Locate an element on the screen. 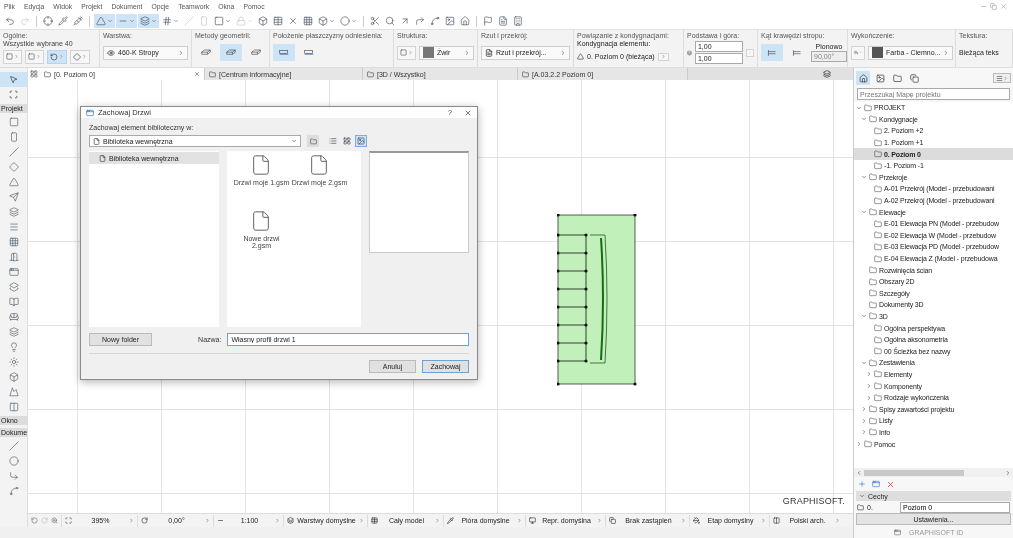 Image resolution: width=1013 pixels, height=538 pixels. brand-logo: GRAPHISOFT. is located at coordinates (813, 501).